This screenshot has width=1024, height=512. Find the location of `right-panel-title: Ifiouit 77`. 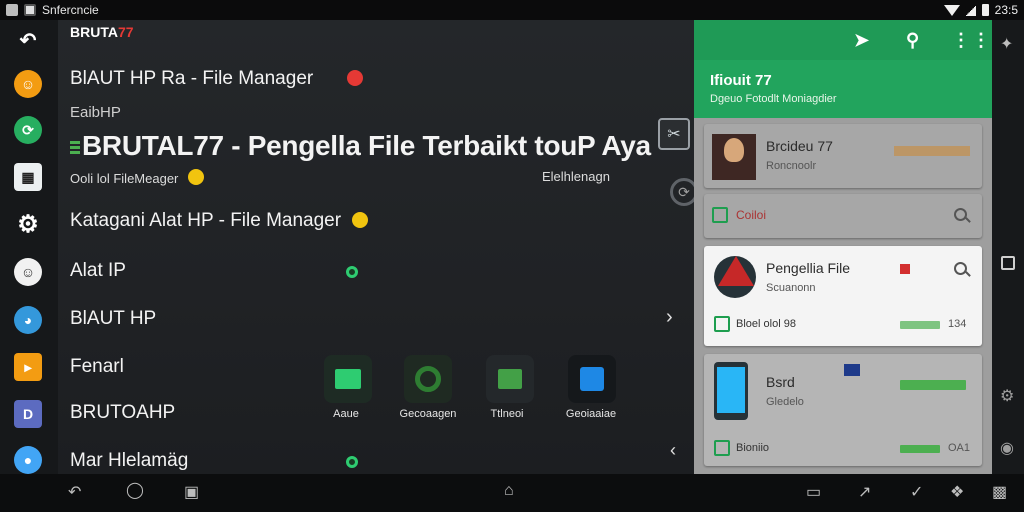

right-panel-title: Ifiouit 77 is located at coordinates (741, 80).